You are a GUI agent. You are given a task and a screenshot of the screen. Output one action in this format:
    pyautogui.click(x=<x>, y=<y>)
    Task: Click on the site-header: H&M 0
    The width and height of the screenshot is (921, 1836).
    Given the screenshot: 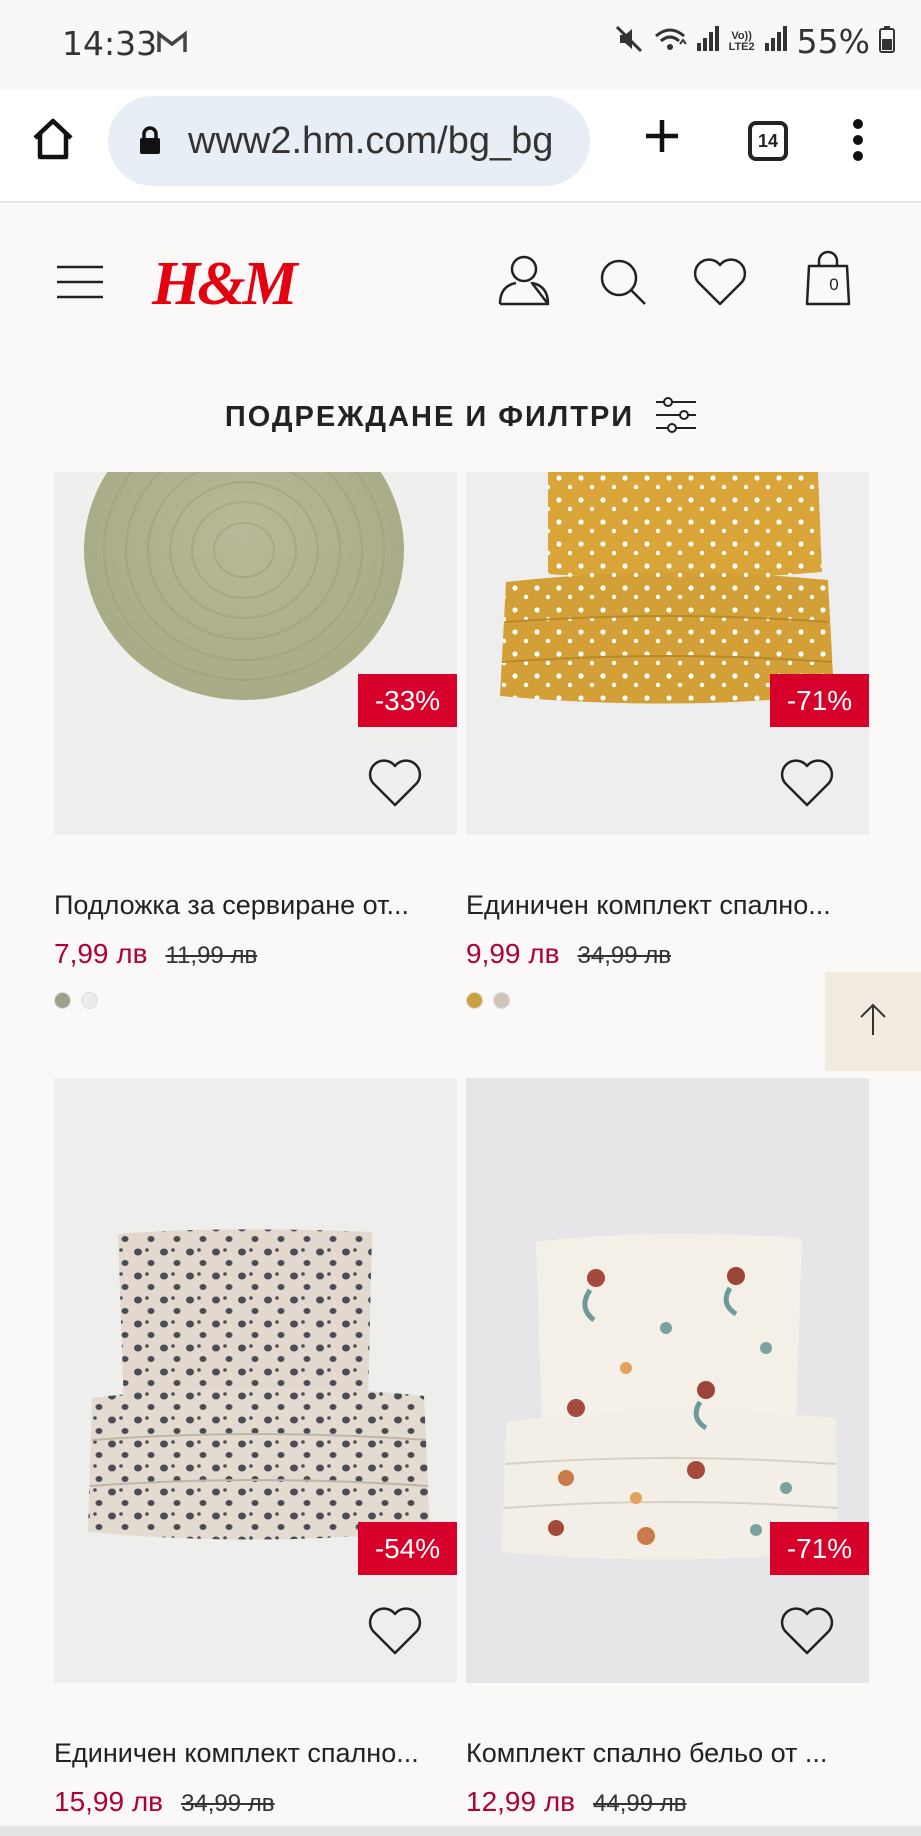 What is the action you would take?
    pyautogui.click(x=460, y=285)
    